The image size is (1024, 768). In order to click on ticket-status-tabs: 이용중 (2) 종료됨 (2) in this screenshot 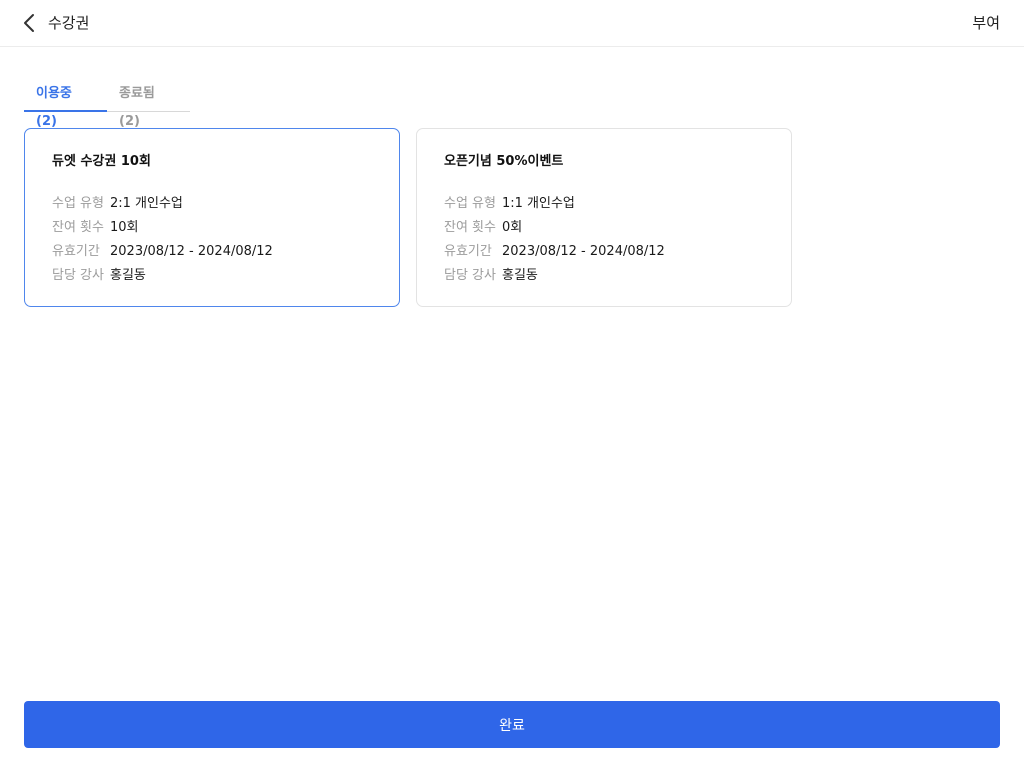, I will do `click(107, 104)`.